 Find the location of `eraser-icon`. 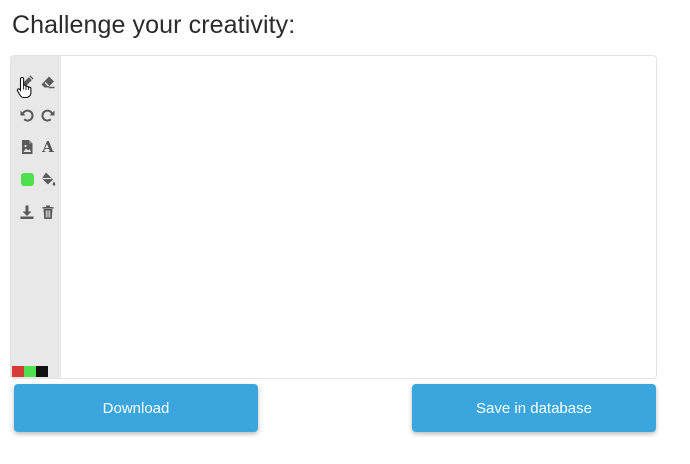

eraser-icon is located at coordinates (48, 82).